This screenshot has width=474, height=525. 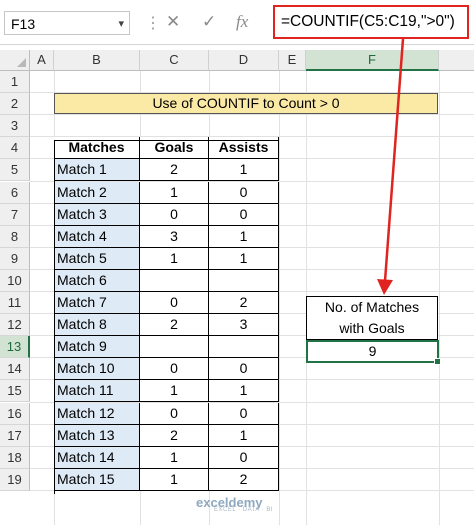 I want to click on select-all-button, so click(x=15, y=60).